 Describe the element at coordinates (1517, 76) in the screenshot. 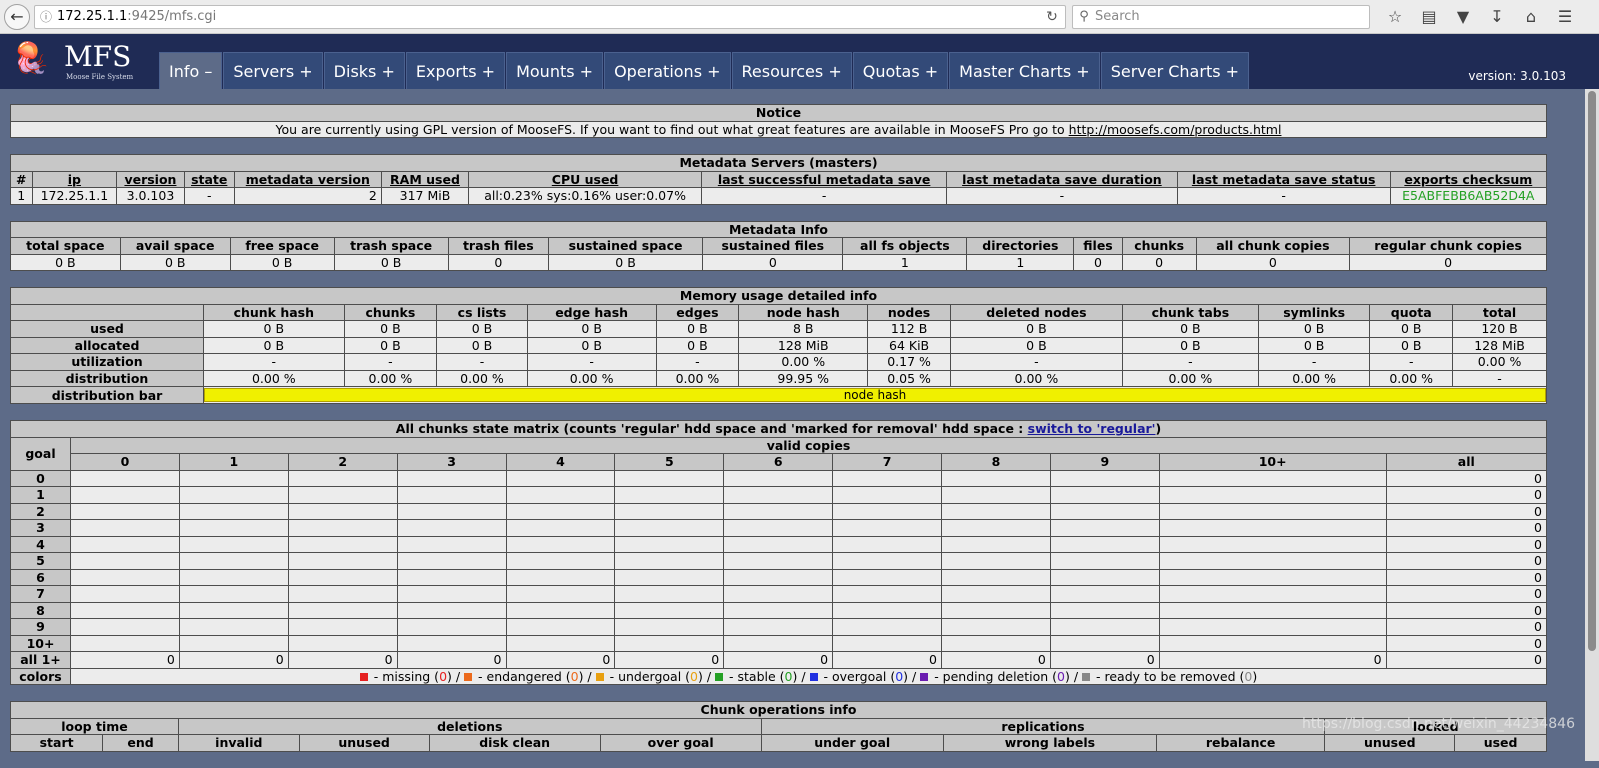

I see `version-label: version: 3.0.103` at that location.